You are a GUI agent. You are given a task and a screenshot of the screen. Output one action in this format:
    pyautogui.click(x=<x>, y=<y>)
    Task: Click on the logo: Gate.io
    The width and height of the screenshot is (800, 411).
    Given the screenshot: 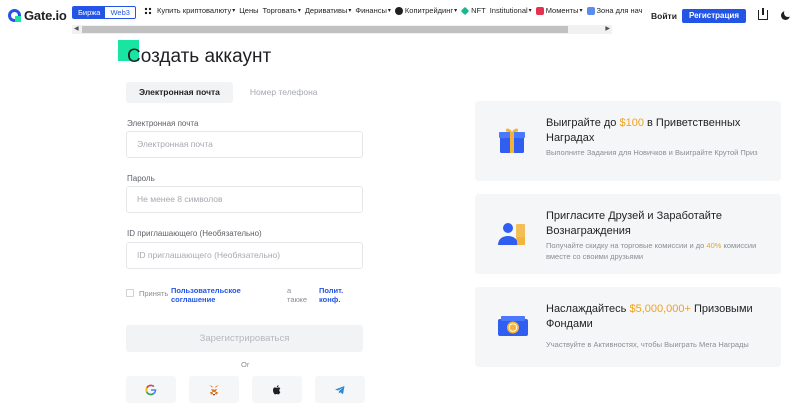 What is the action you would take?
    pyautogui.click(x=37, y=15)
    